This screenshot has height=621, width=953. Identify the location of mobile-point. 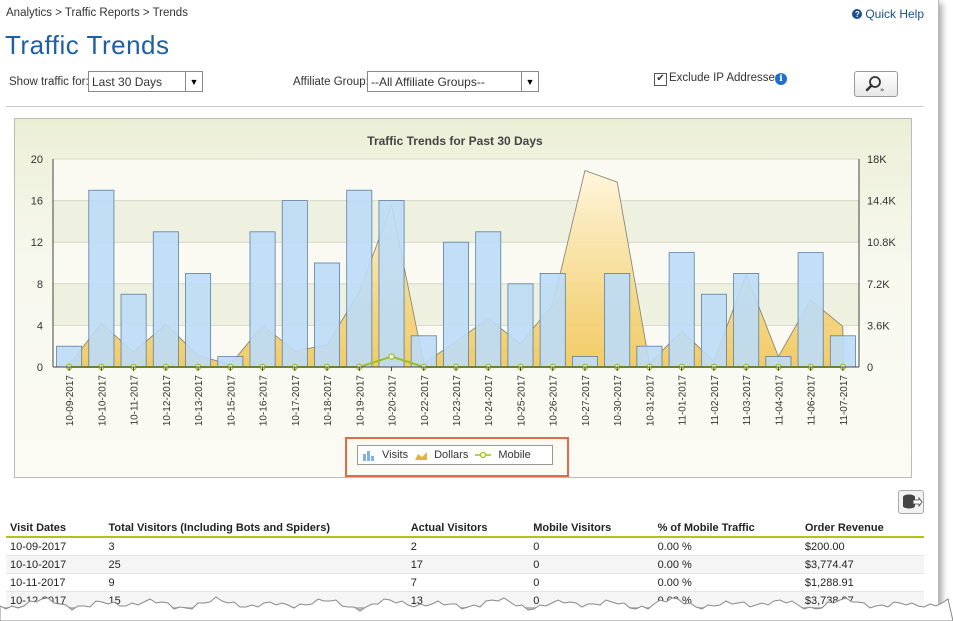
(391, 356).